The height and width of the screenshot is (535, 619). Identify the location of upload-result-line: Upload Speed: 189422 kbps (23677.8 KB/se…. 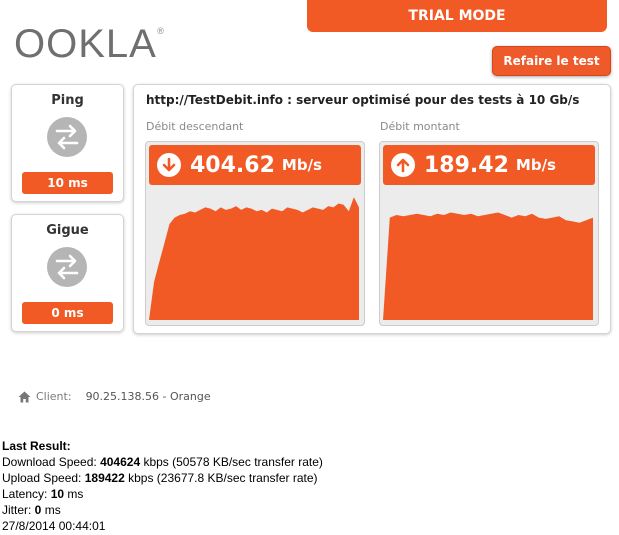
(160, 478).